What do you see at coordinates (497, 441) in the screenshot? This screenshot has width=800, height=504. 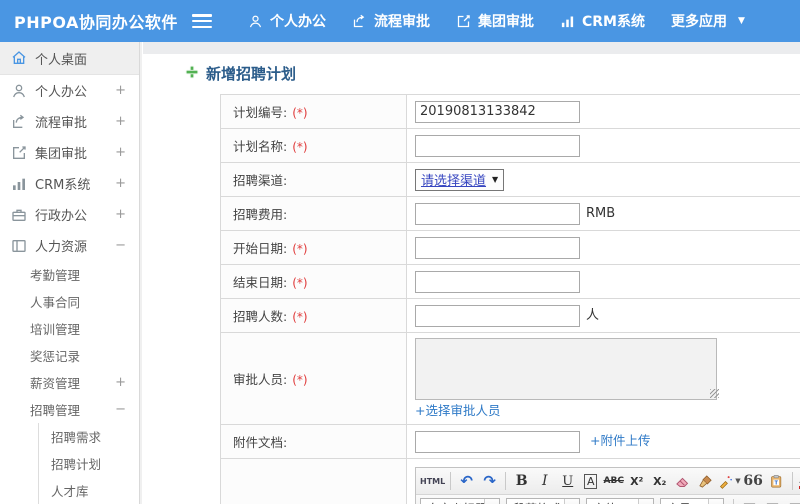 I see `attachment-input` at bounding box center [497, 441].